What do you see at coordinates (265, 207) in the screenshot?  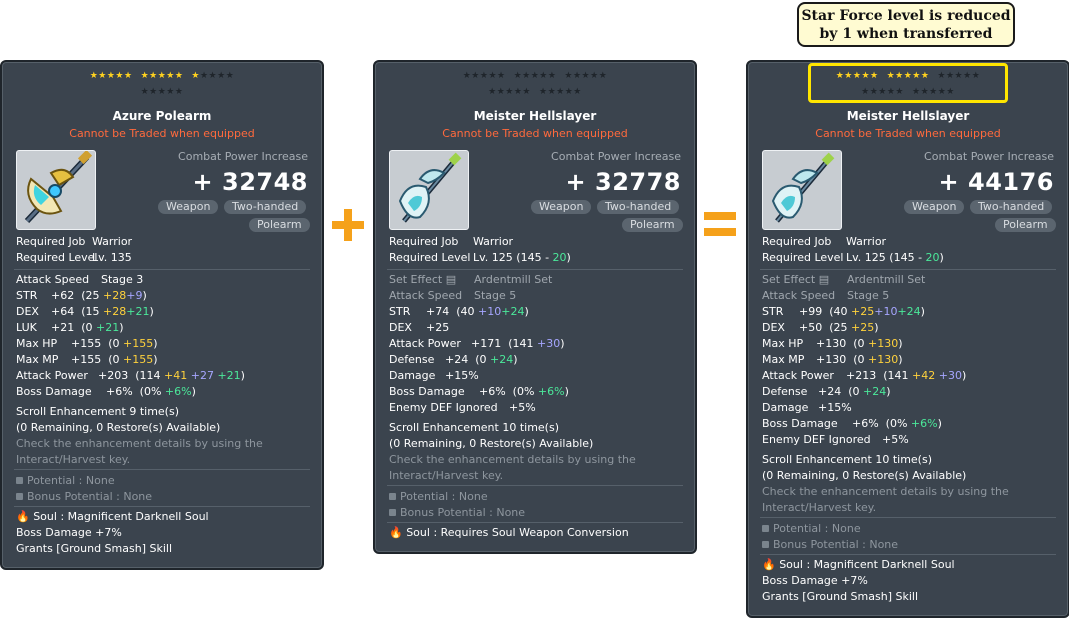 I see `tag-two-handed: Two-handed` at bounding box center [265, 207].